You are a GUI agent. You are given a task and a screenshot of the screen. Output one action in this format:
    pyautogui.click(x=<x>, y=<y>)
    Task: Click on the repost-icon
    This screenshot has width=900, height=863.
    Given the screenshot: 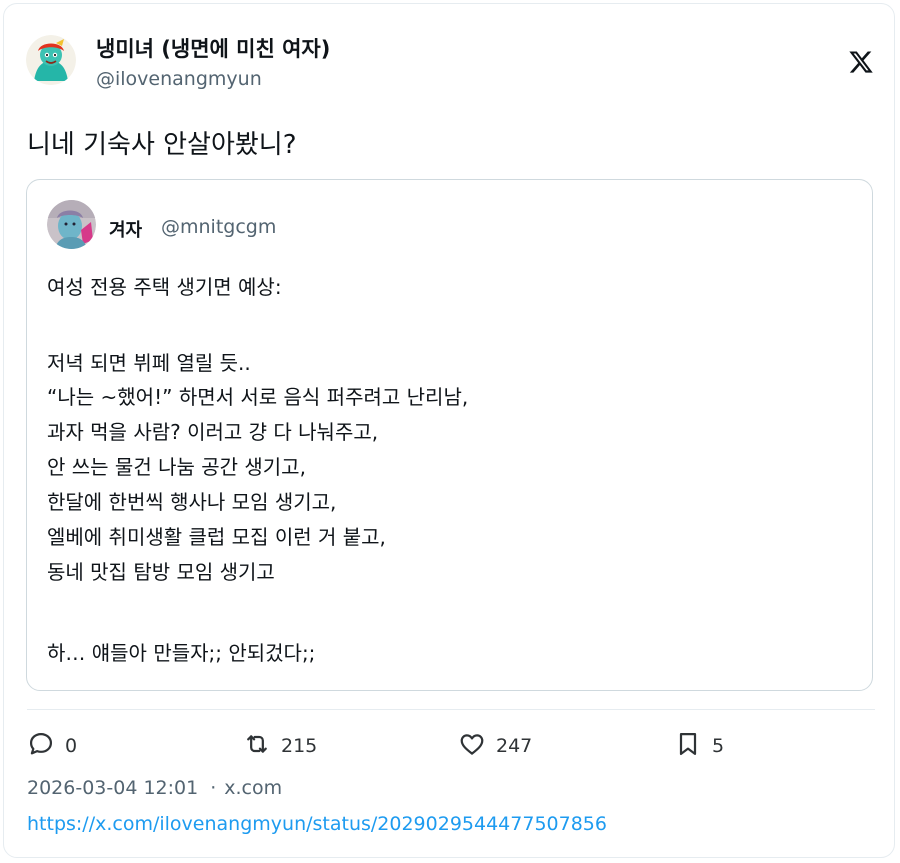 What is the action you would take?
    pyautogui.click(x=257, y=746)
    